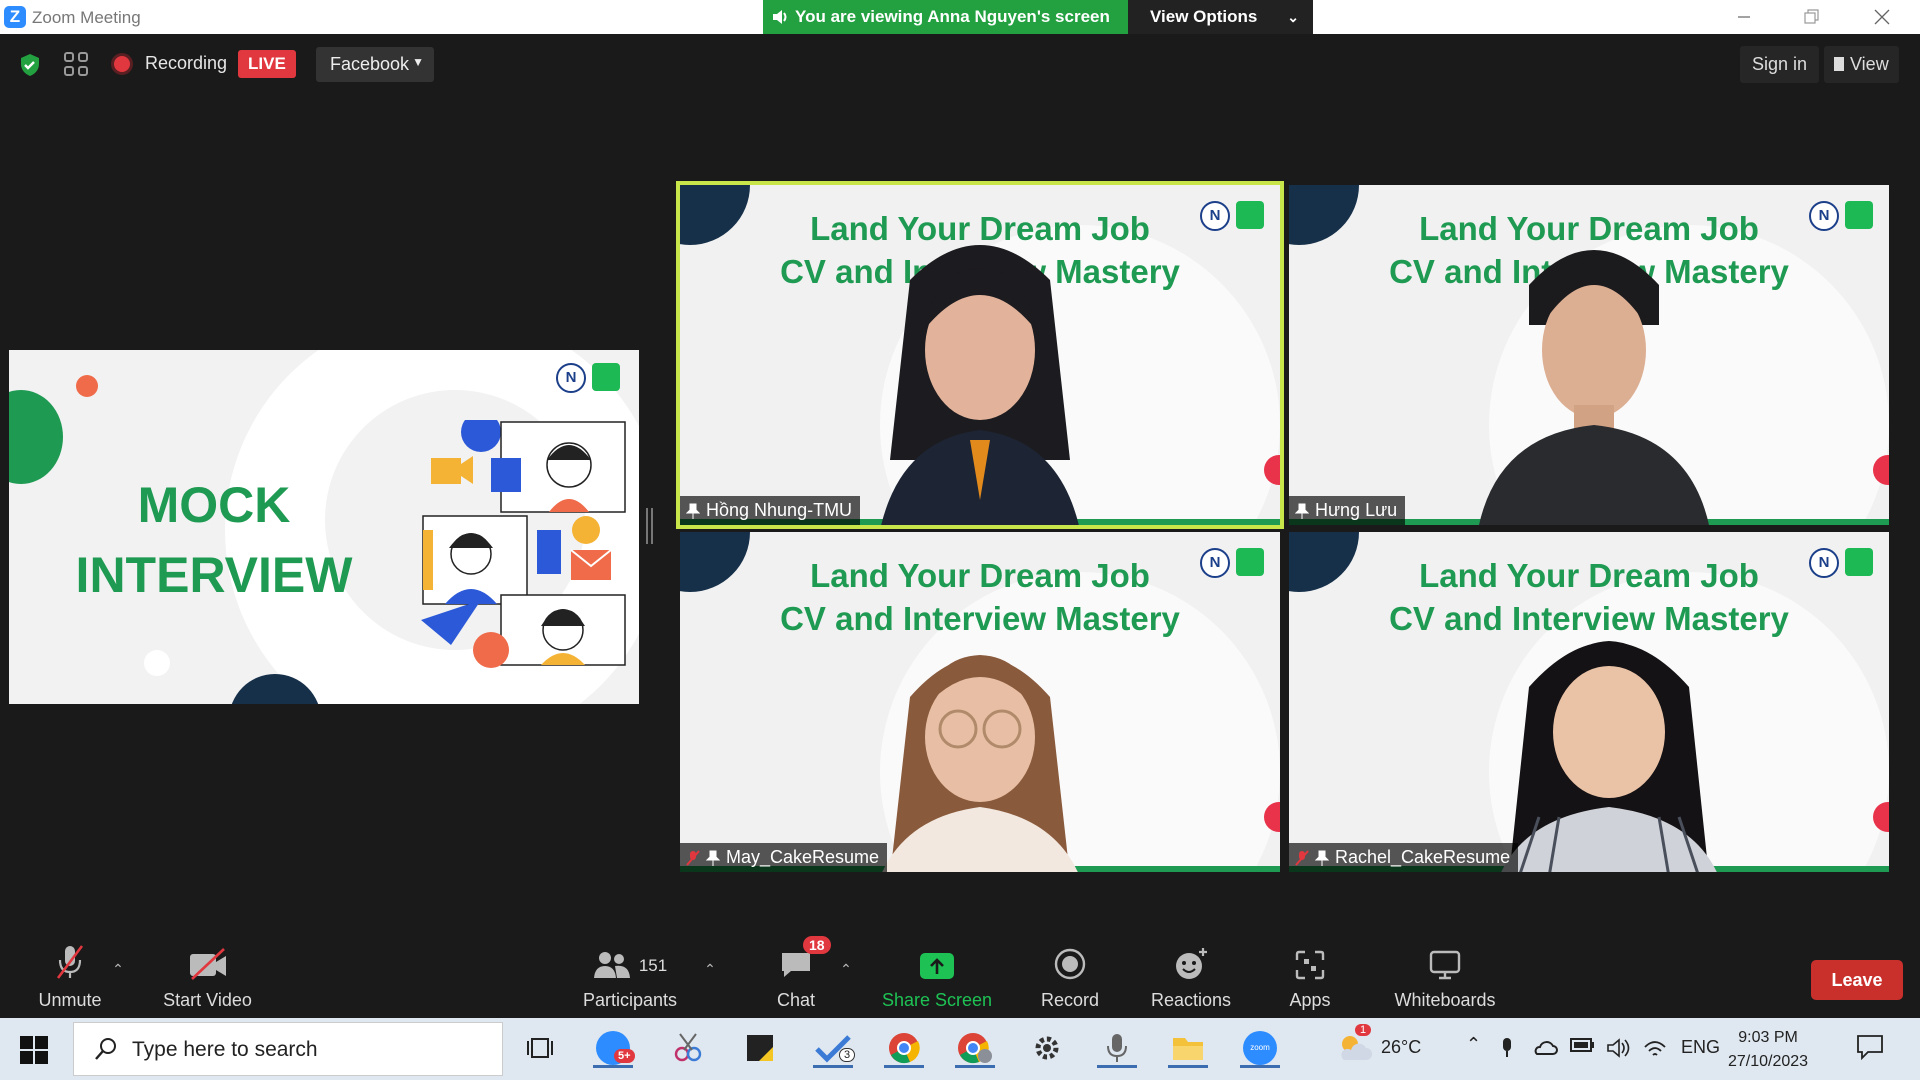  I want to click on snipping-tool-icon, so click(688, 1048).